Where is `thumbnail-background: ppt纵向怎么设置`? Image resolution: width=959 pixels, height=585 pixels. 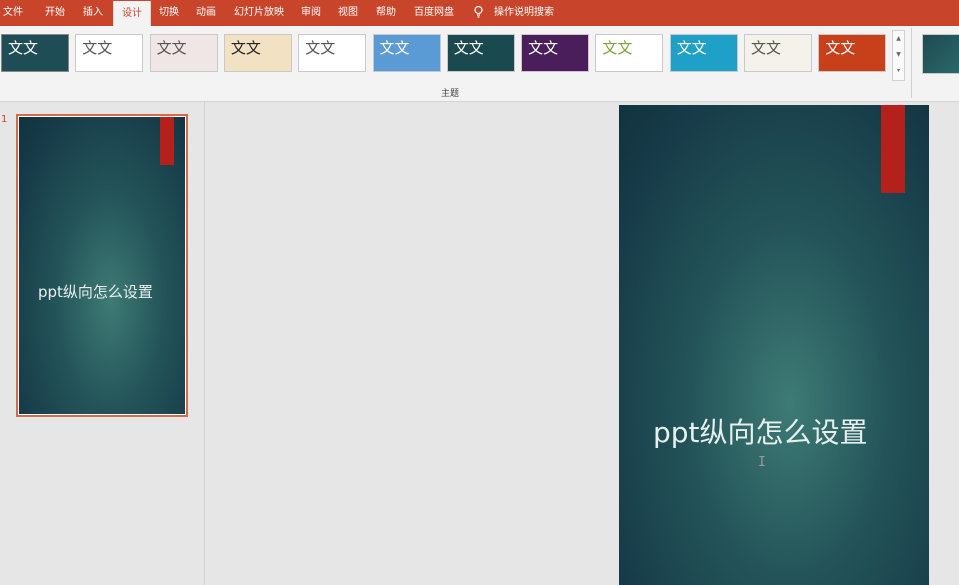 thumbnail-background: ppt纵向怎么设置 is located at coordinates (102, 265).